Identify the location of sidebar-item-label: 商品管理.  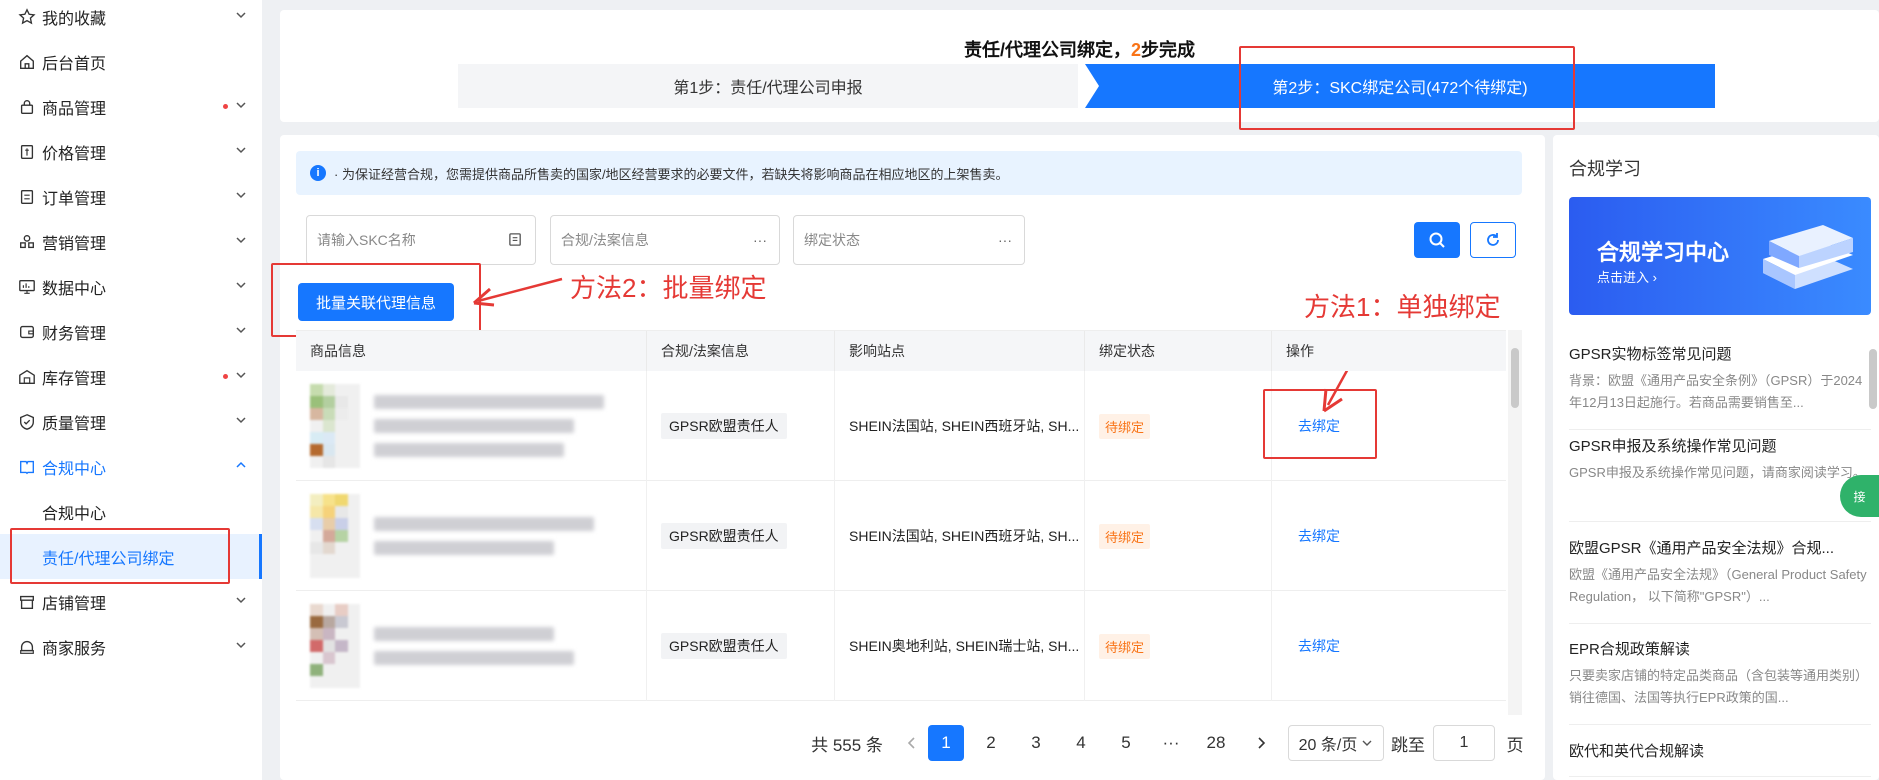
(74, 109).